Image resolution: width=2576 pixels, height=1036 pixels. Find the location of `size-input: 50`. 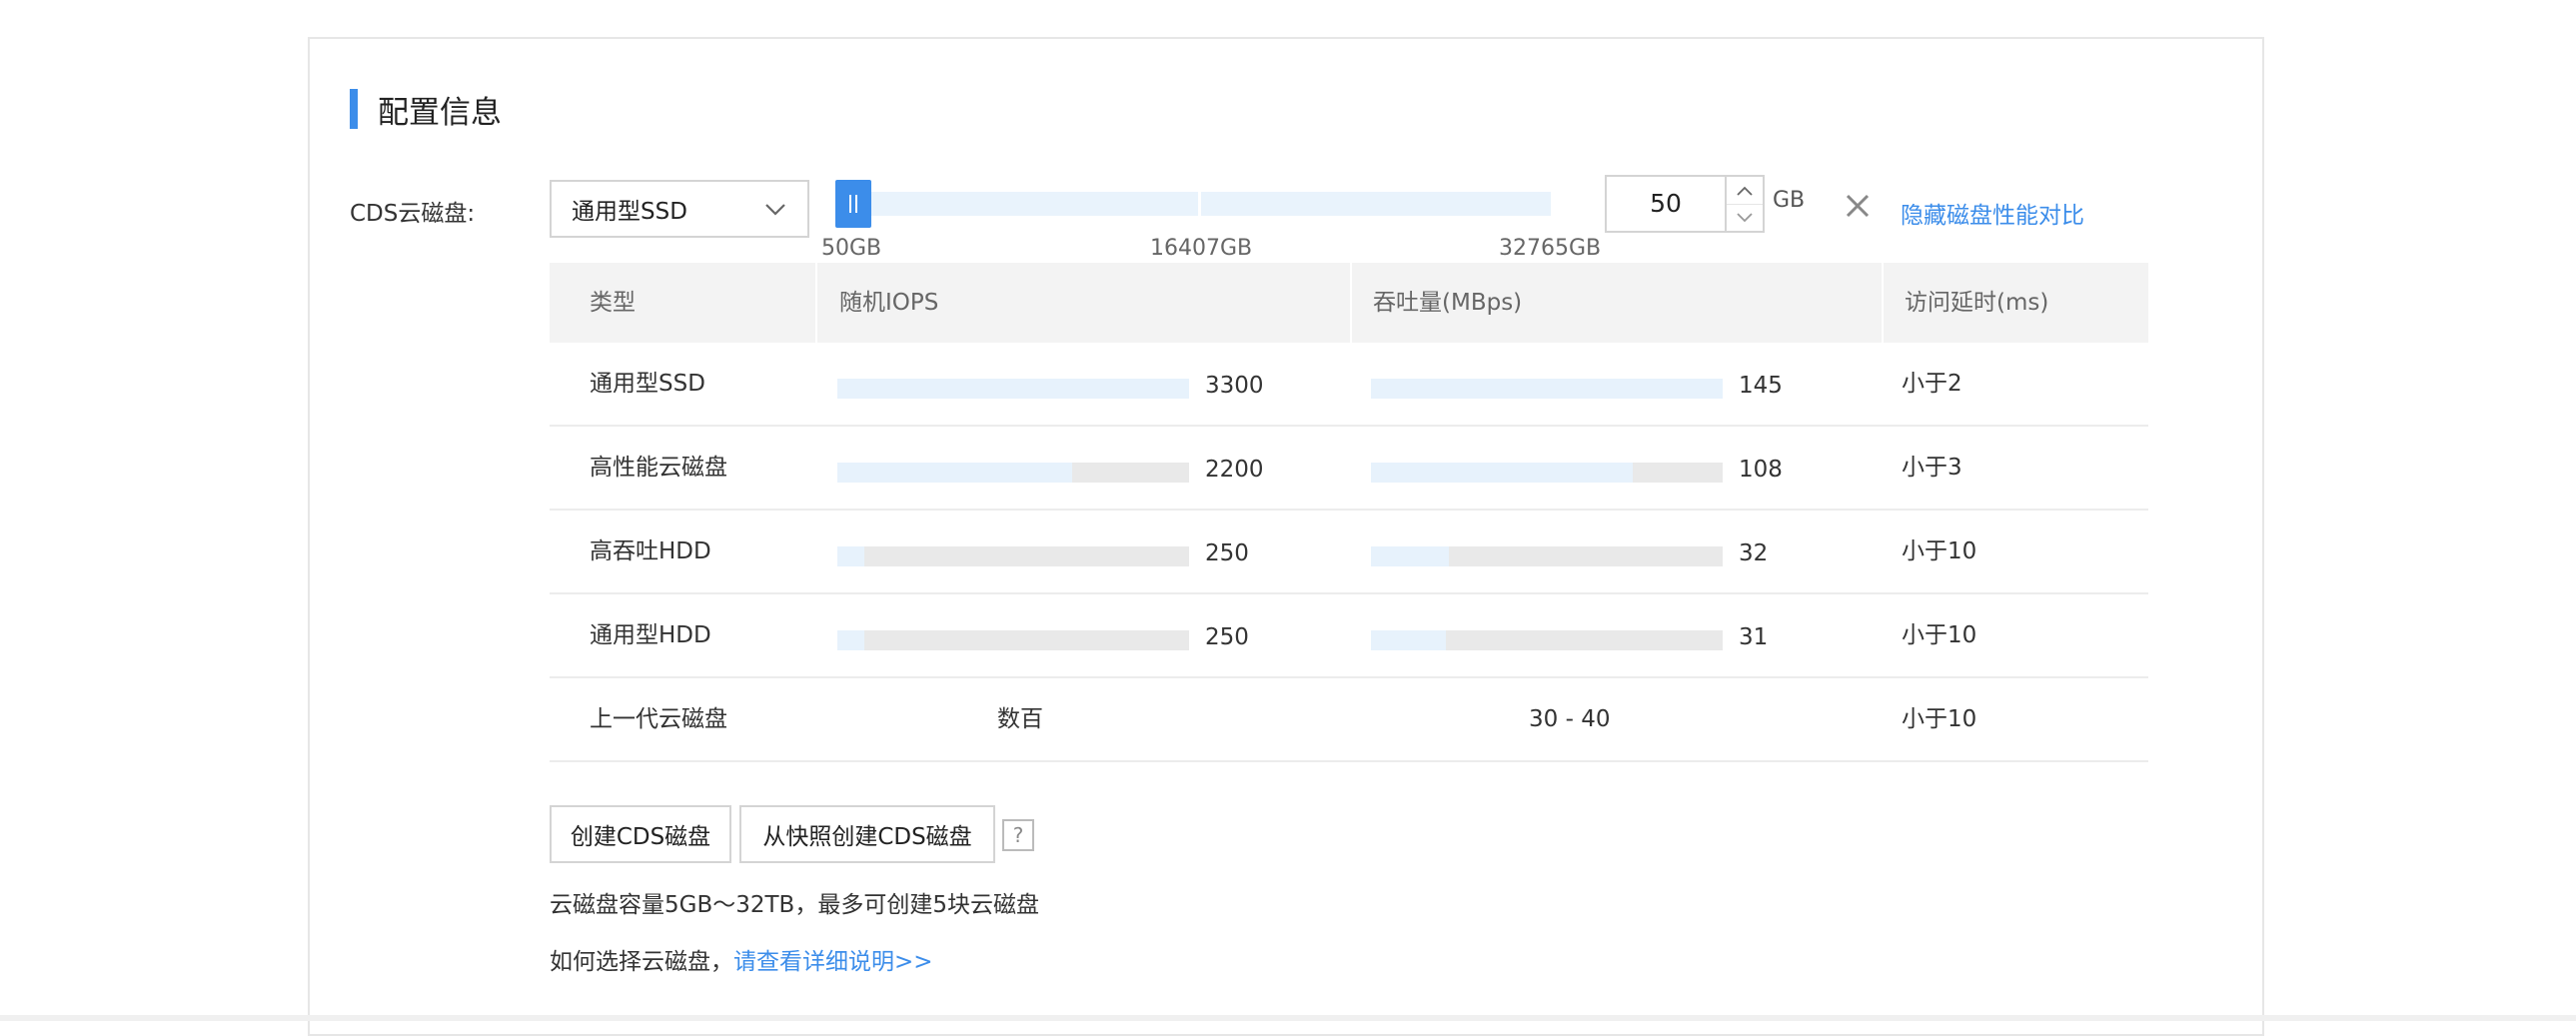

size-input: 50 is located at coordinates (1685, 204).